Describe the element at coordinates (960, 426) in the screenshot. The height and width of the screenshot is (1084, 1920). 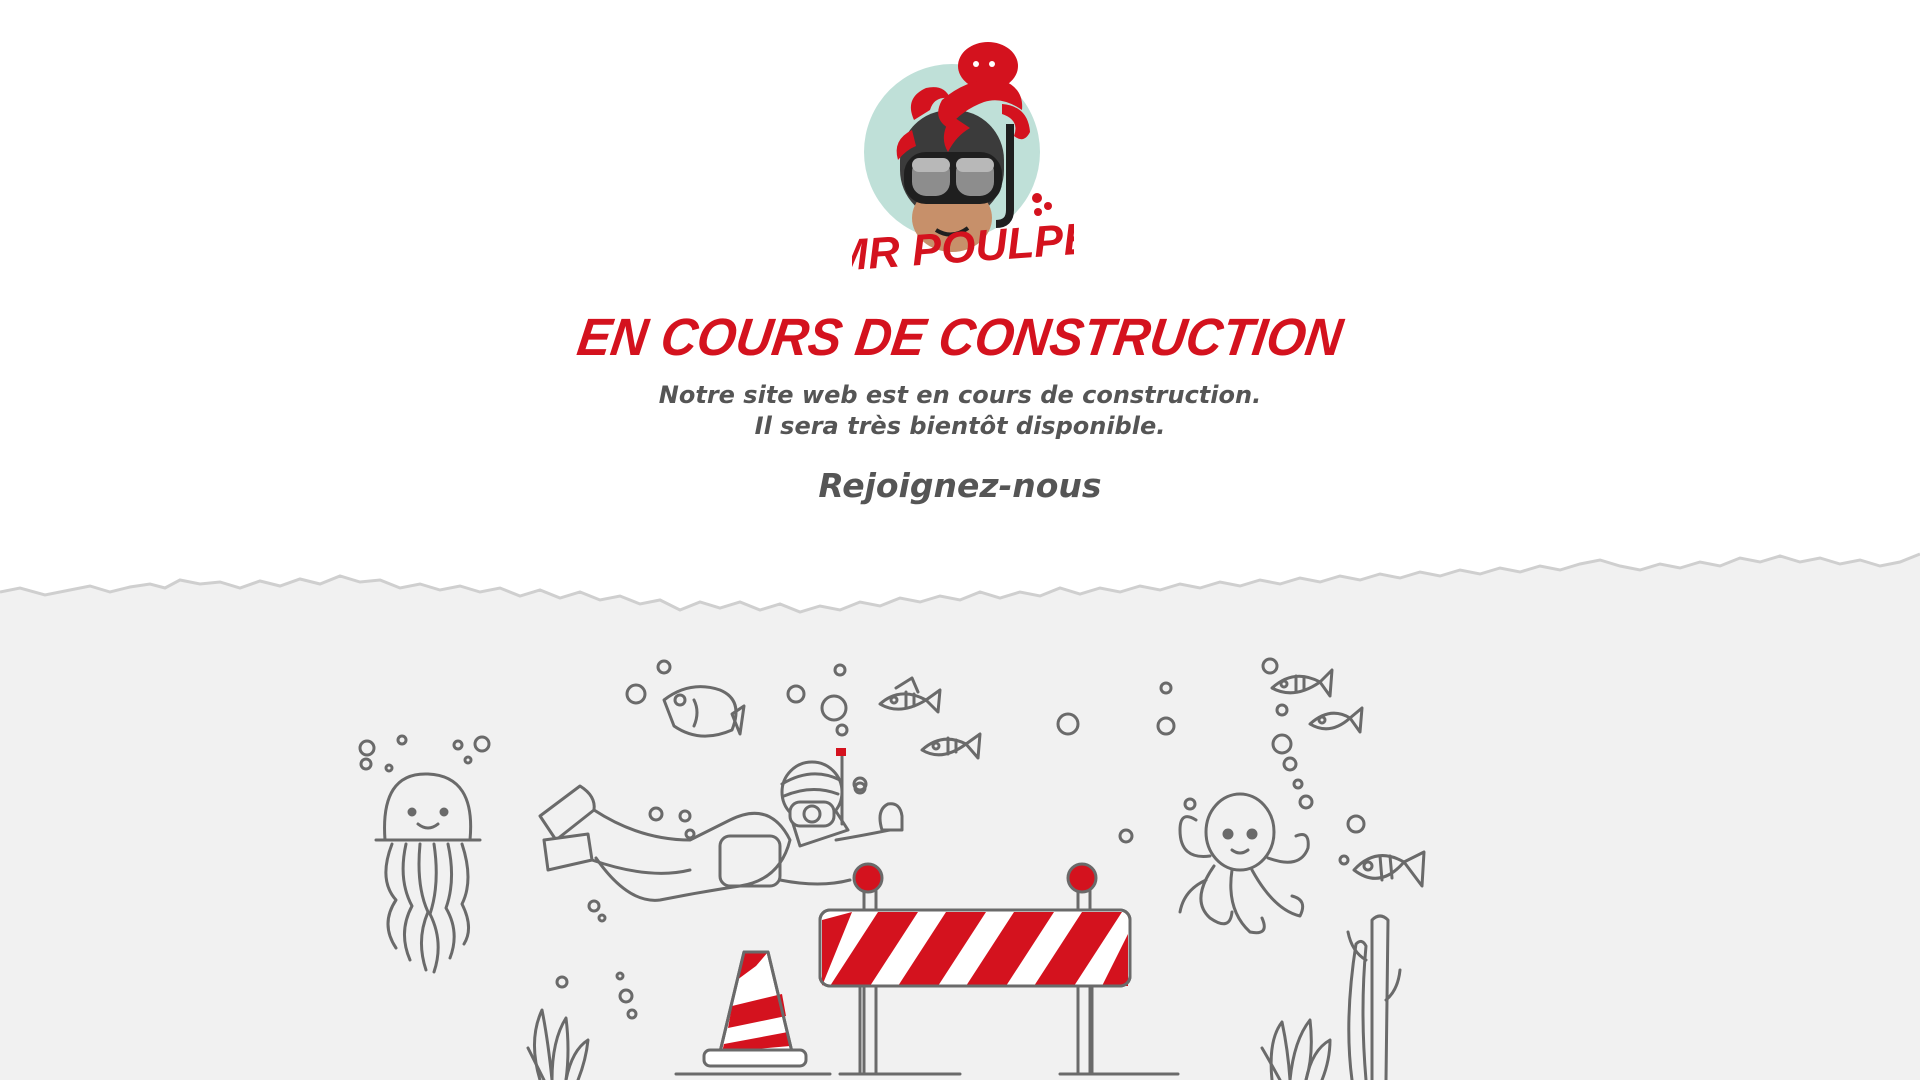
I see `subtitle-line-2: Il sera très bientôt disponible.` at that location.